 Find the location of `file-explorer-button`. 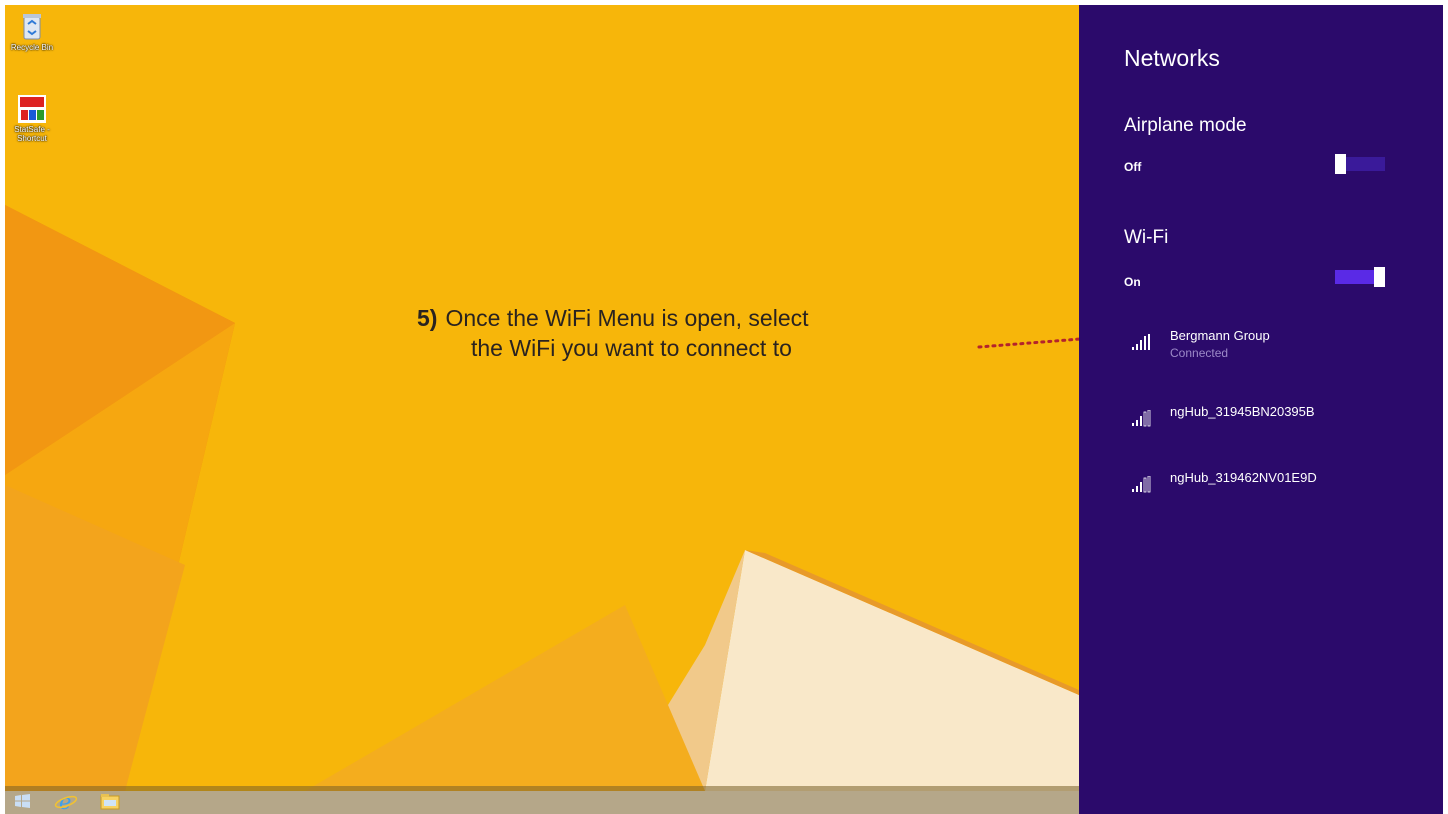

file-explorer-button is located at coordinates (110, 801).